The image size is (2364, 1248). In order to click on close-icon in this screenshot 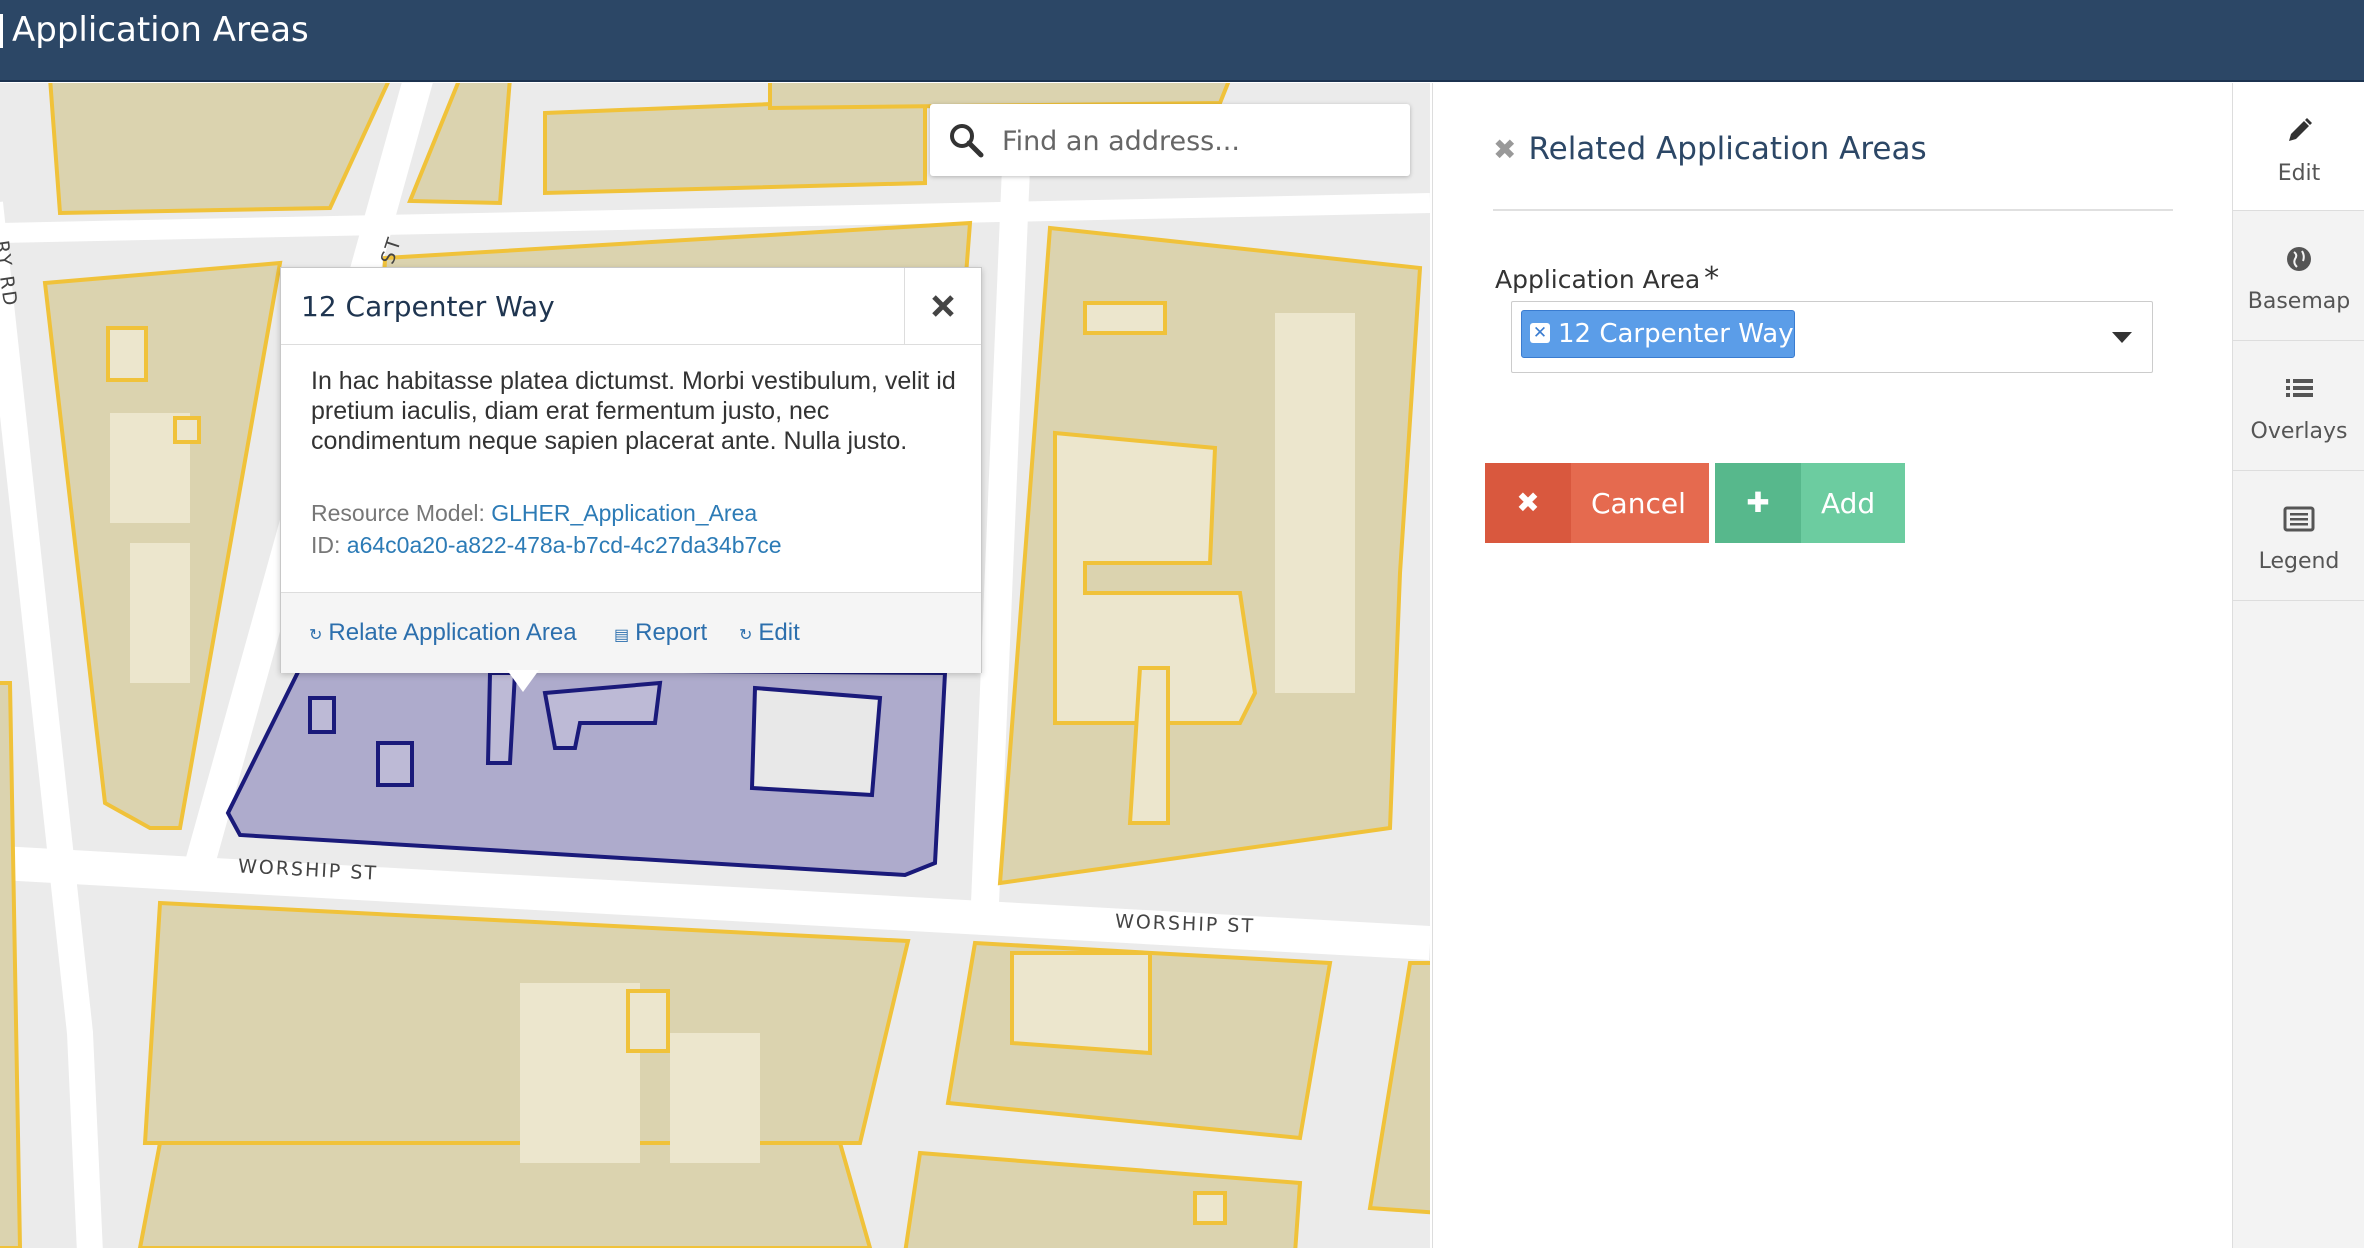, I will do `click(943, 306)`.